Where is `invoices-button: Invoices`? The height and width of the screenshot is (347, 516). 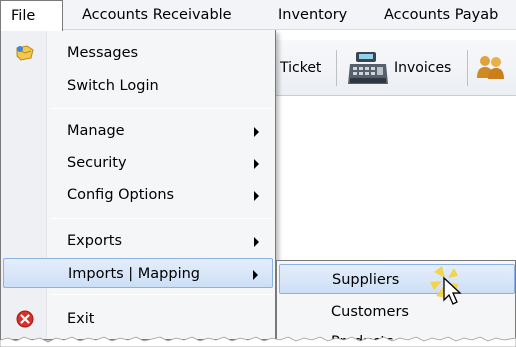
invoices-button: Invoices is located at coordinates (398, 68).